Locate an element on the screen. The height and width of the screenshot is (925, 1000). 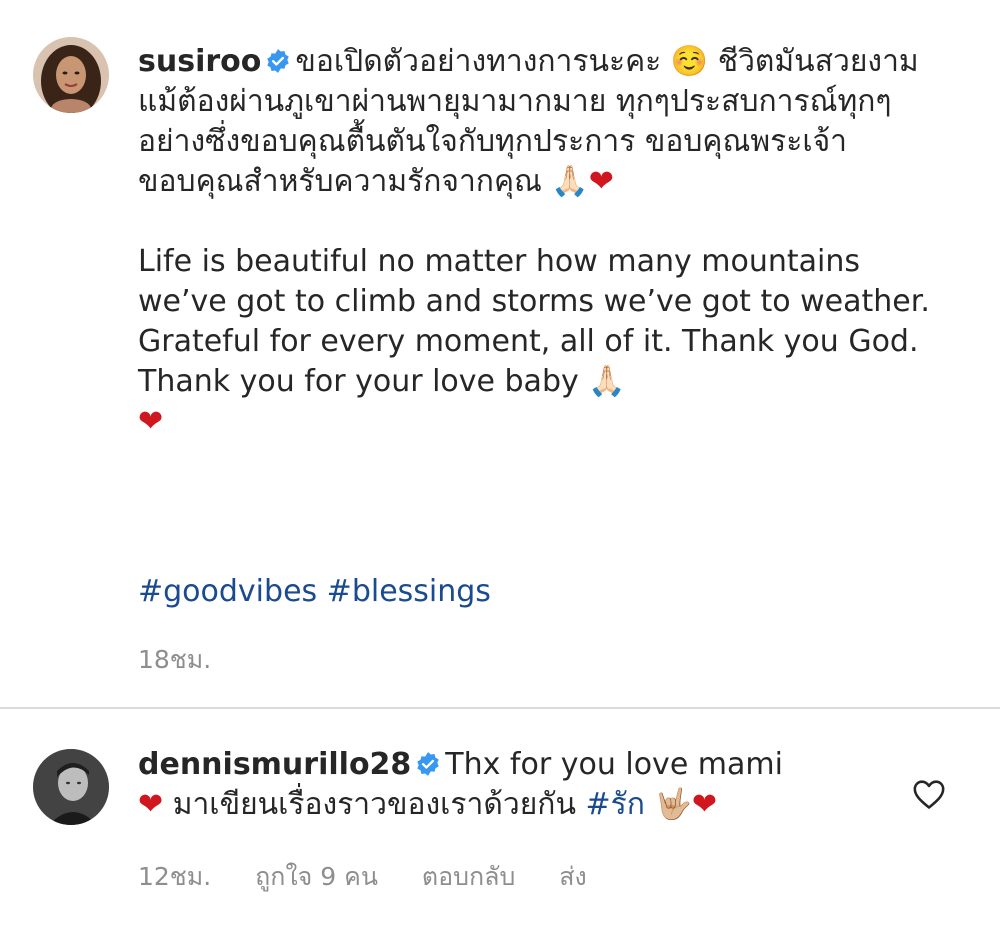
post-timestamp: 18ชม. is located at coordinates (192, 660).